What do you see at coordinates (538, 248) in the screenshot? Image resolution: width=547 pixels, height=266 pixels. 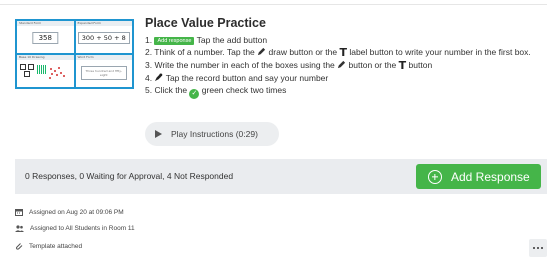 I see `more-options-button` at bounding box center [538, 248].